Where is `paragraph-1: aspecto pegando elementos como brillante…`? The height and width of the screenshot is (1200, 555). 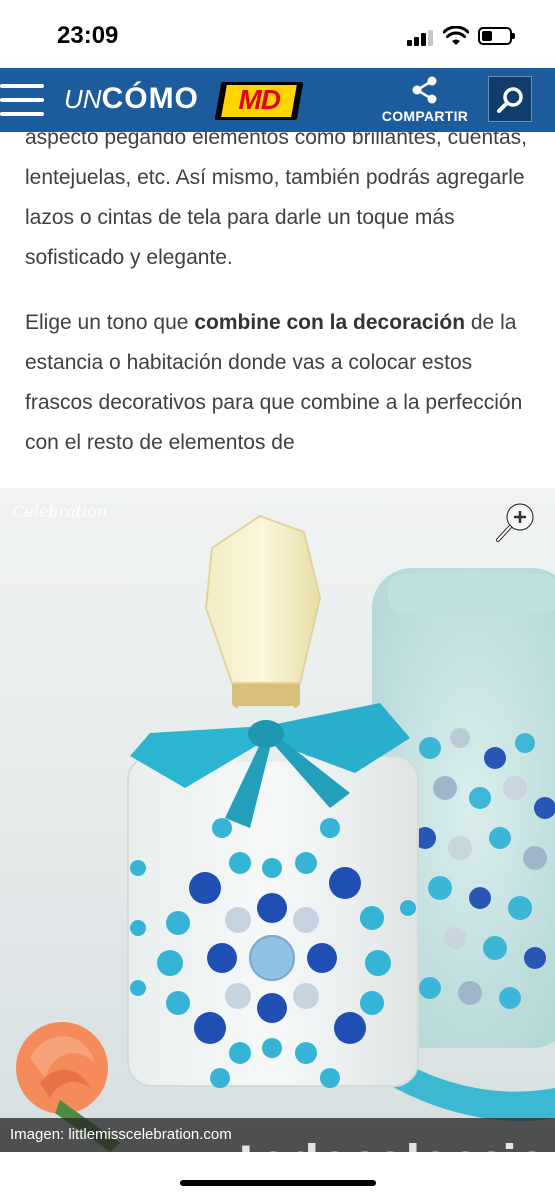 paragraph-1: aspecto pegando elementos como brillante… is located at coordinates (280, 198).